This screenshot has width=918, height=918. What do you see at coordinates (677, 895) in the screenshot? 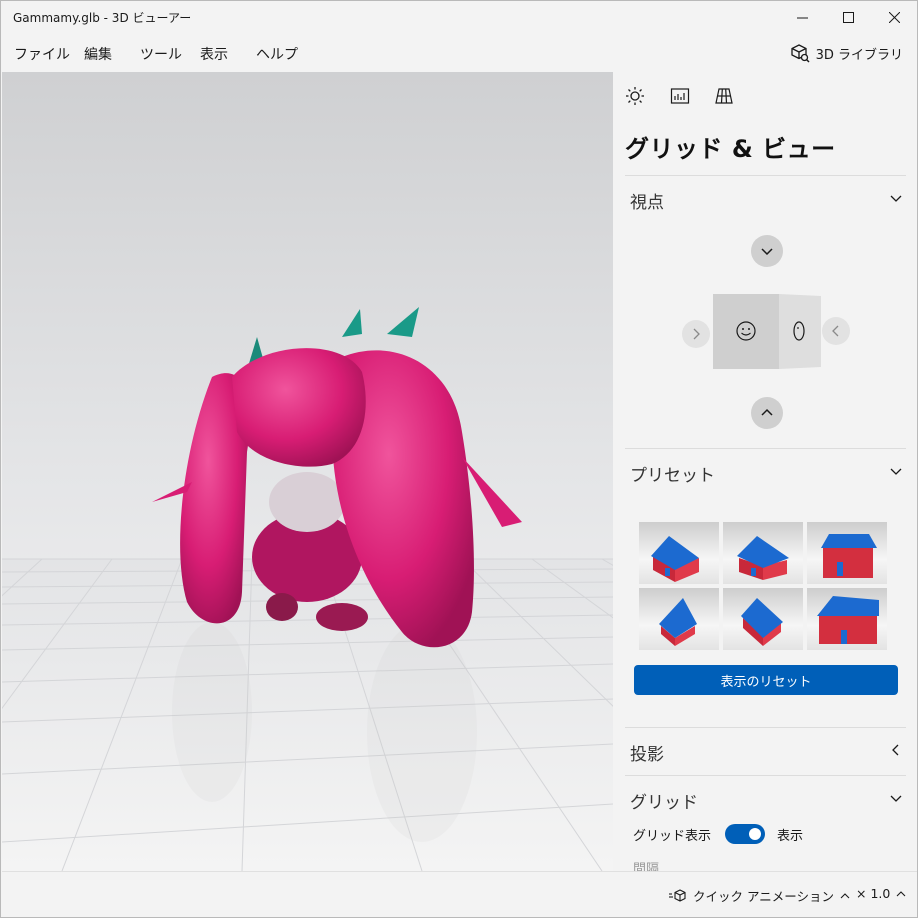
I see `animation-cube-icon` at bounding box center [677, 895].